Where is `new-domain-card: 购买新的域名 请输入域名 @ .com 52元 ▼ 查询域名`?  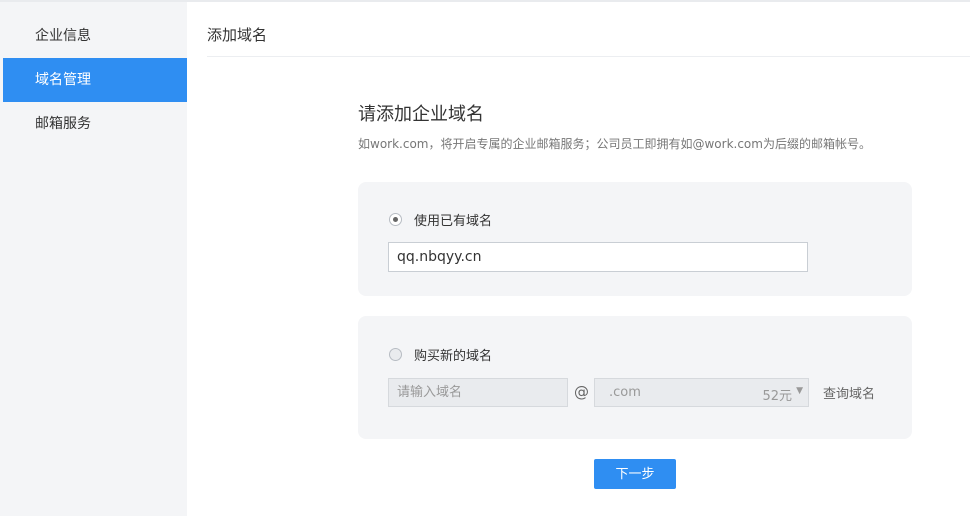 new-domain-card: 购买新的域名 请输入域名 @ .com 52元 ▼ 查询域名 is located at coordinates (635, 377).